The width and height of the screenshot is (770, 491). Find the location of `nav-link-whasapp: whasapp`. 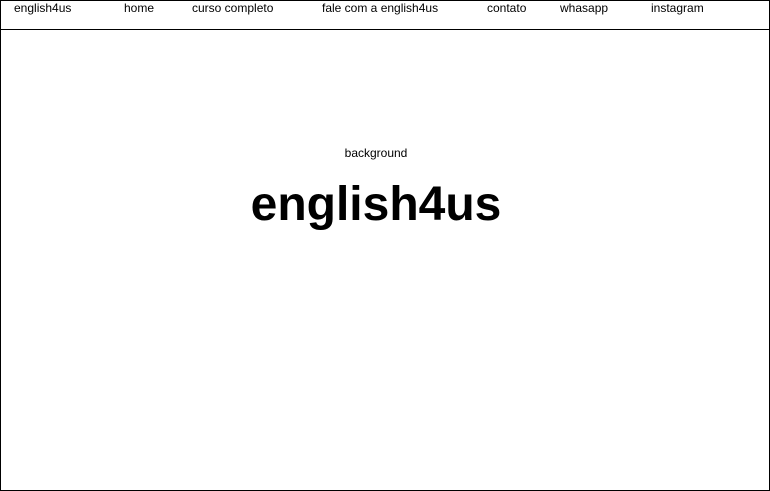

nav-link-whasapp: whasapp is located at coordinates (584, 8).